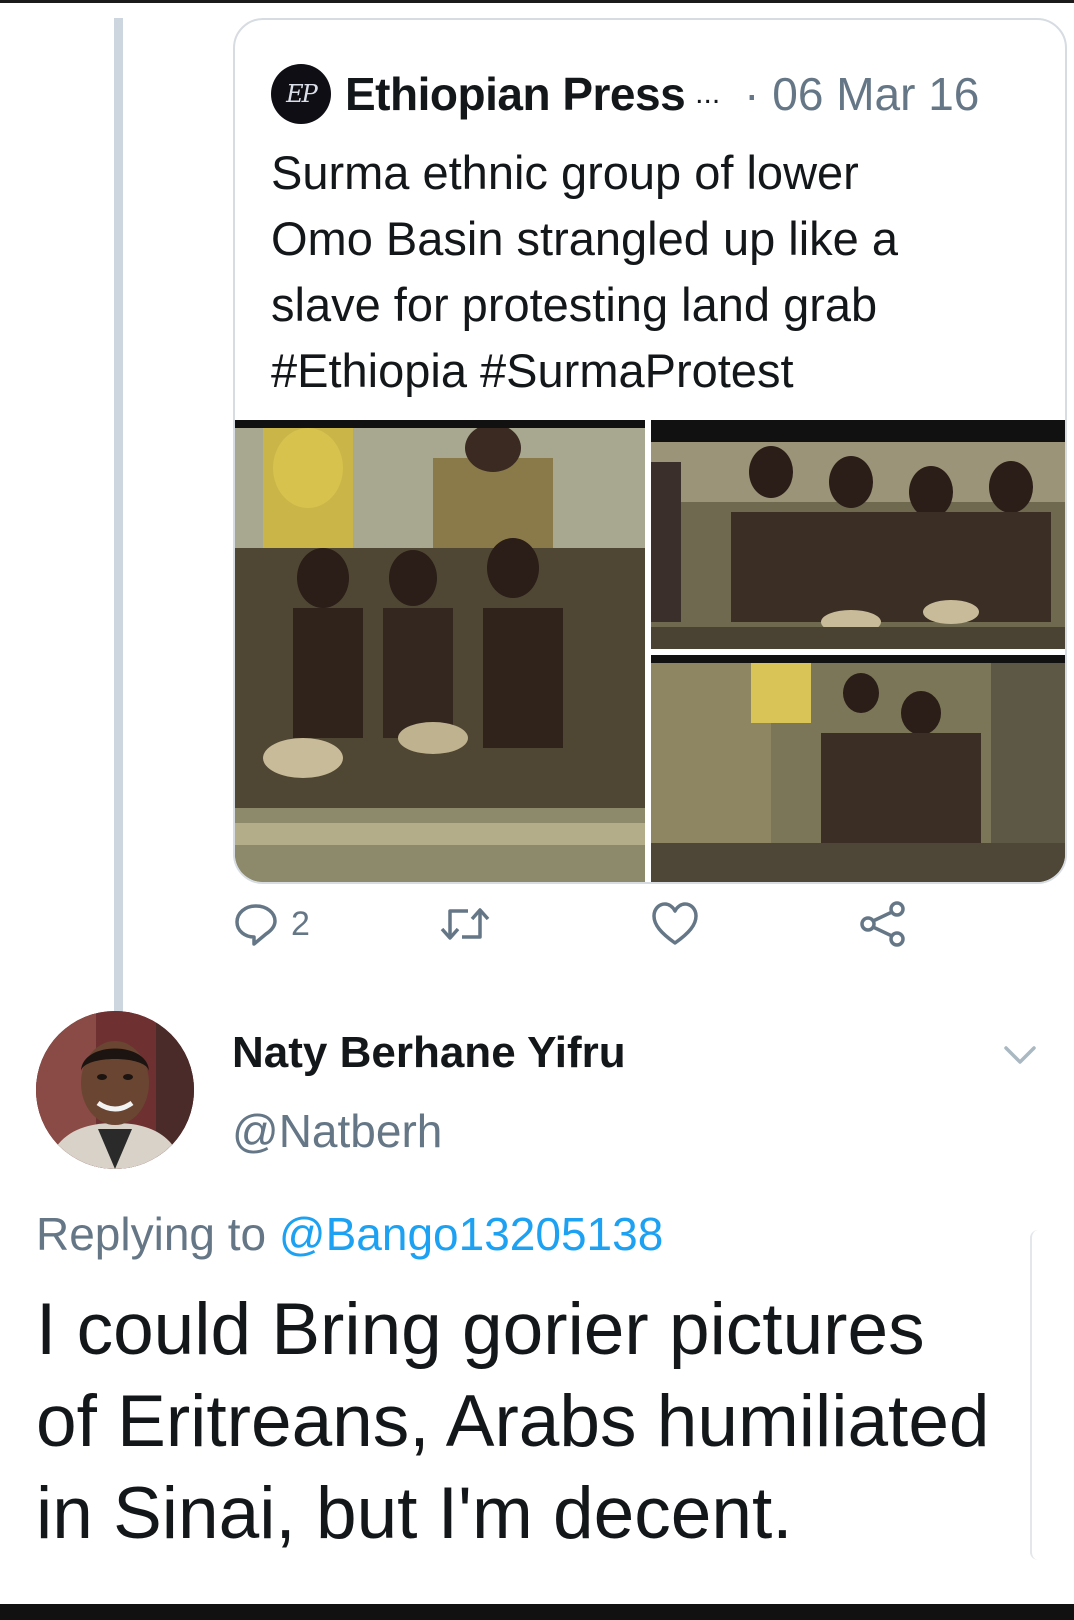 The height and width of the screenshot is (1620, 1074). I want to click on reply-icon, so click(256, 924).